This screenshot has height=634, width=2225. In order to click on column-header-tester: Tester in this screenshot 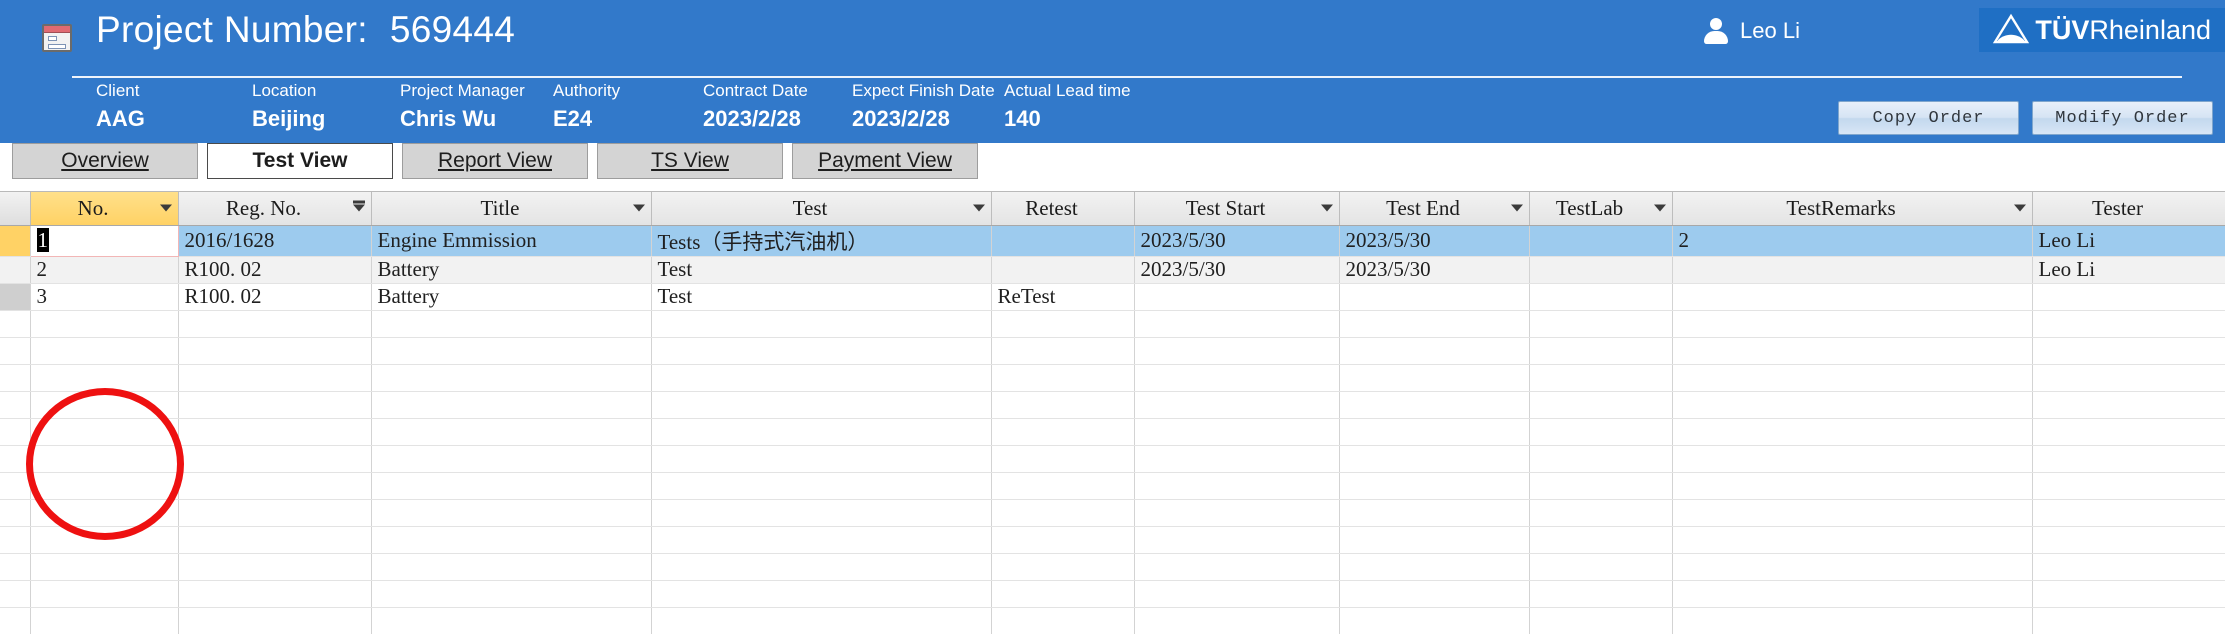, I will do `click(2128, 209)`.